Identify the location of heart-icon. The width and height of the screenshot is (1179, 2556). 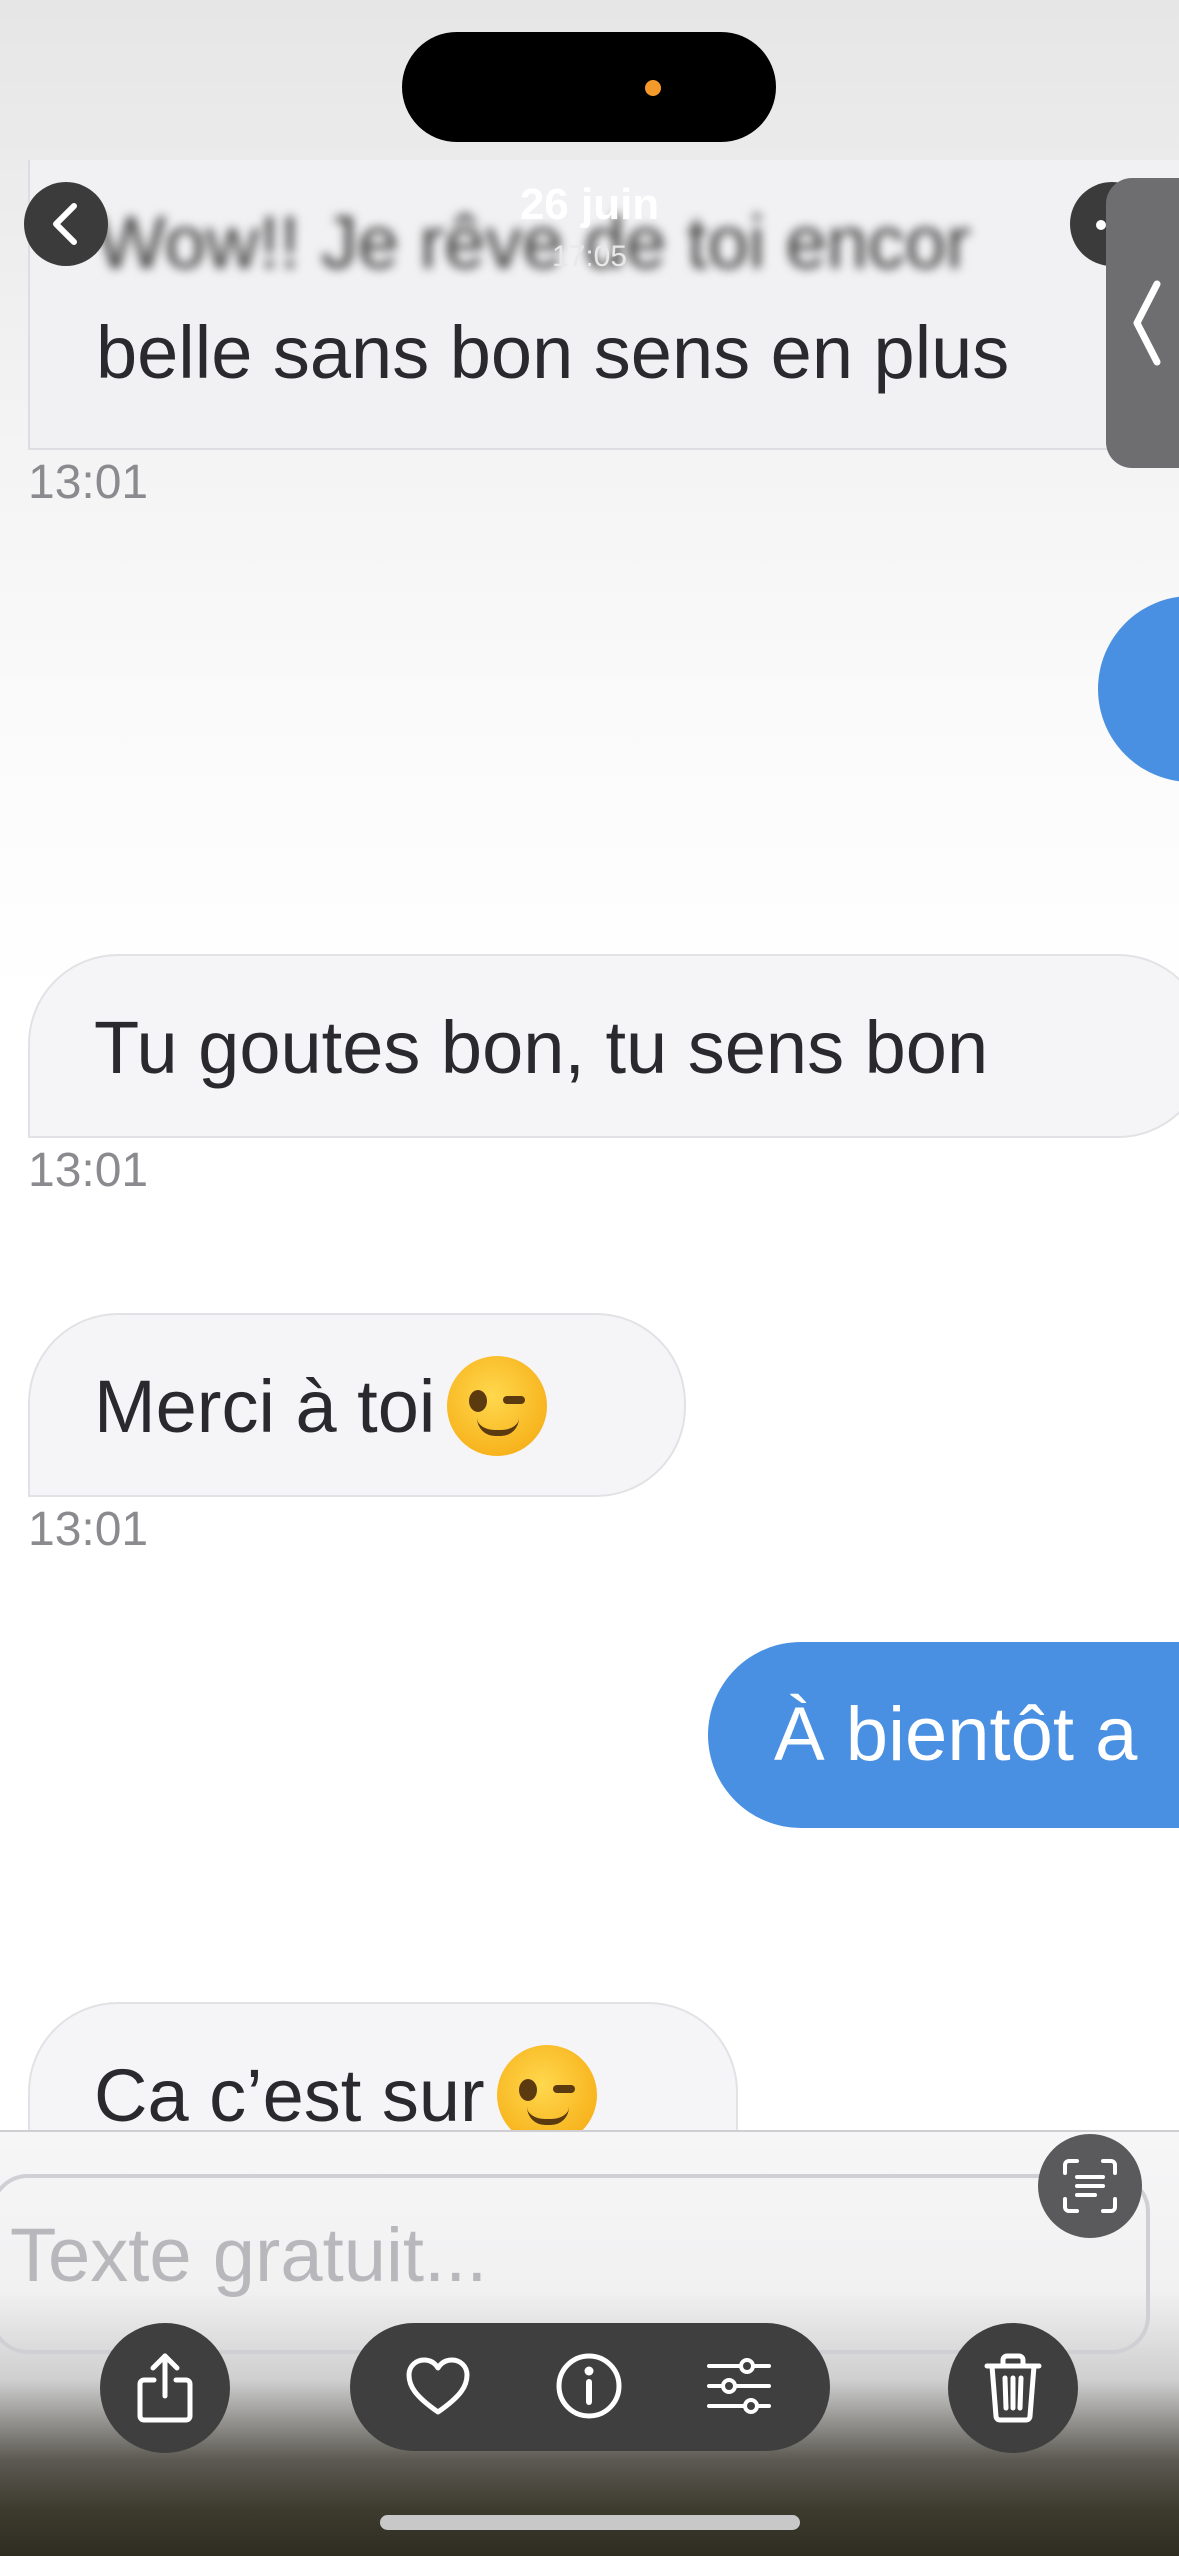
(438, 2386).